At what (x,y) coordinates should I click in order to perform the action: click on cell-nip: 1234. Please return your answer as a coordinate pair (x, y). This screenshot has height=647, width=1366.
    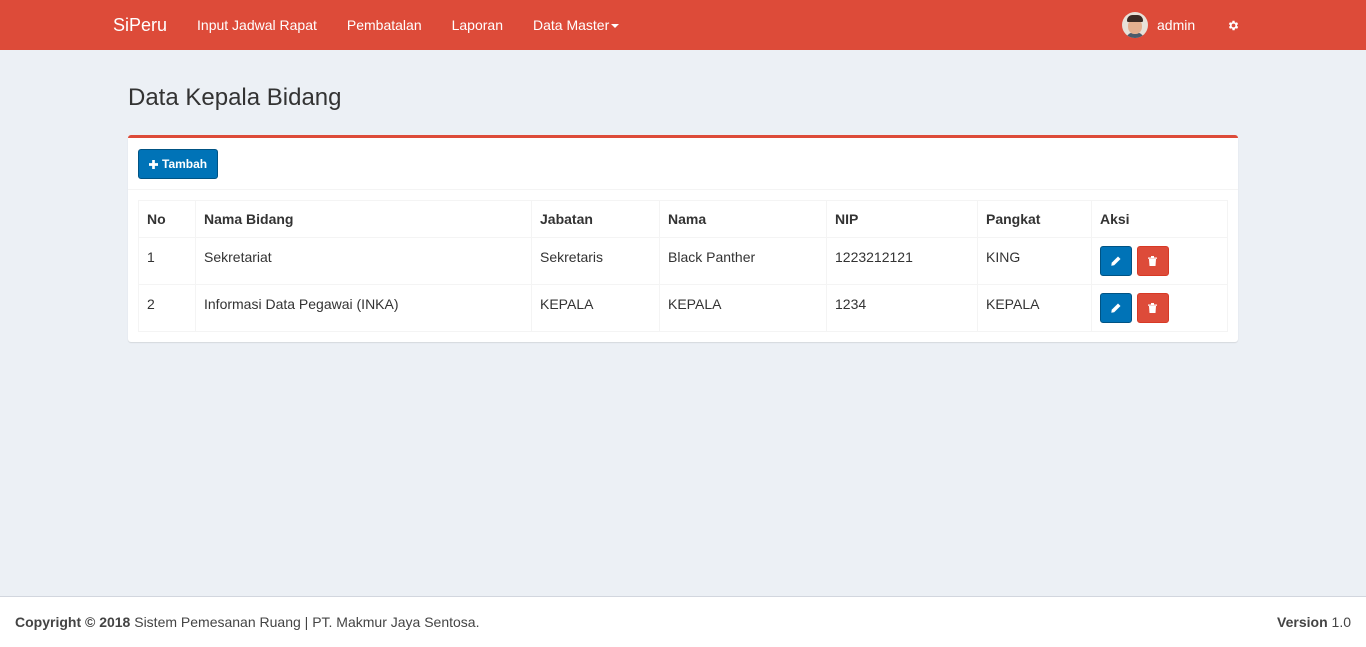
    Looking at the image, I should click on (902, 308).